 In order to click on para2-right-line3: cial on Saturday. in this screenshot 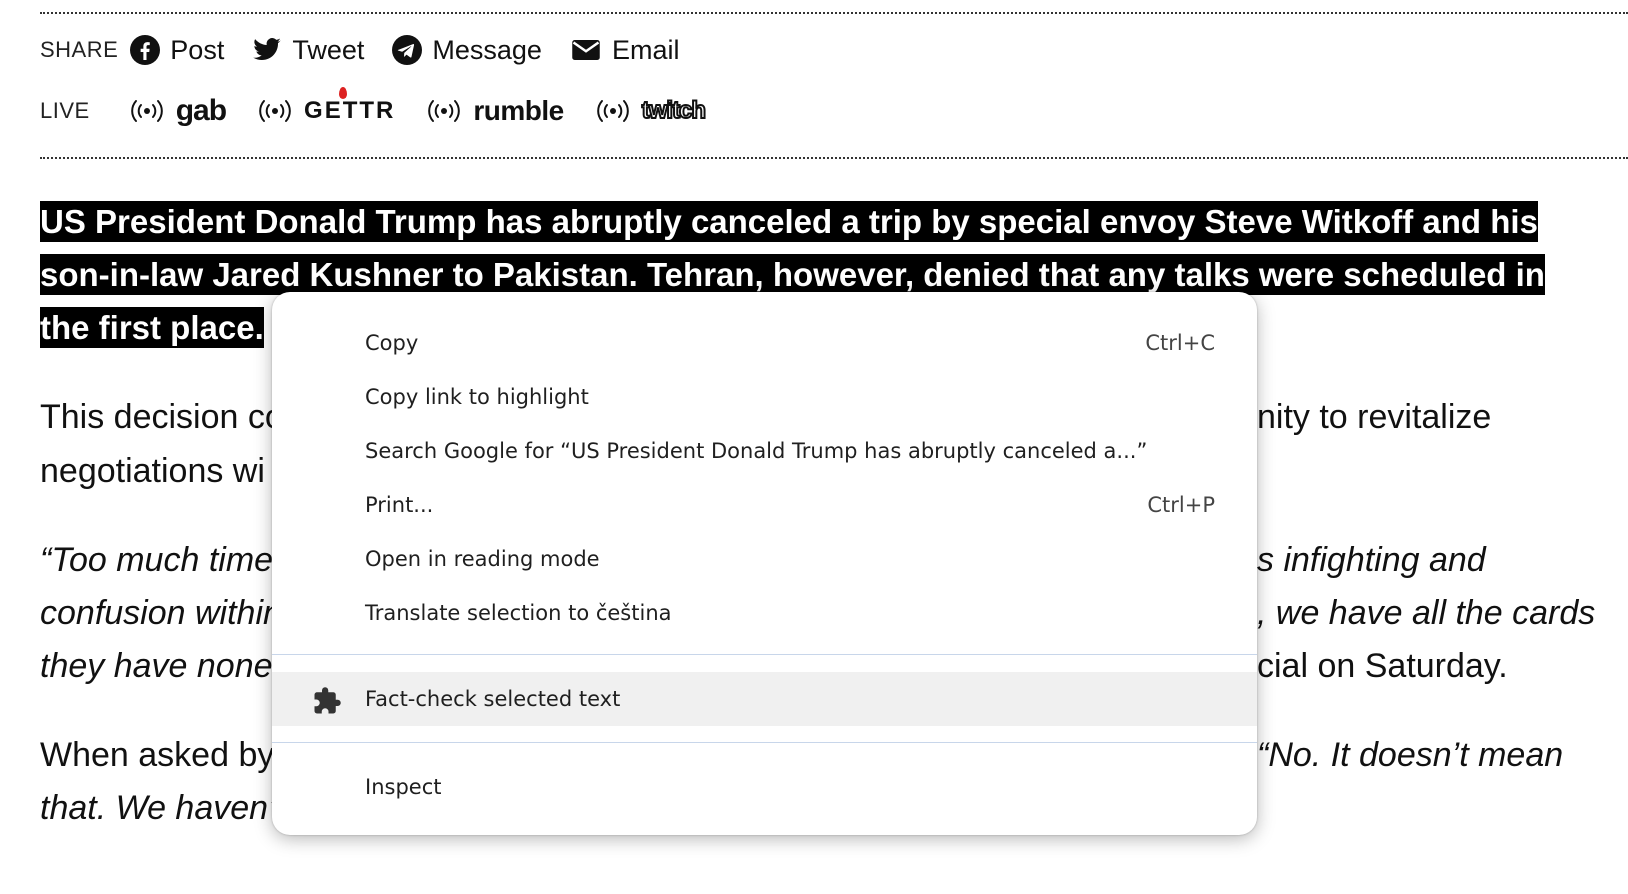, I will do `click(1382, 666)`.